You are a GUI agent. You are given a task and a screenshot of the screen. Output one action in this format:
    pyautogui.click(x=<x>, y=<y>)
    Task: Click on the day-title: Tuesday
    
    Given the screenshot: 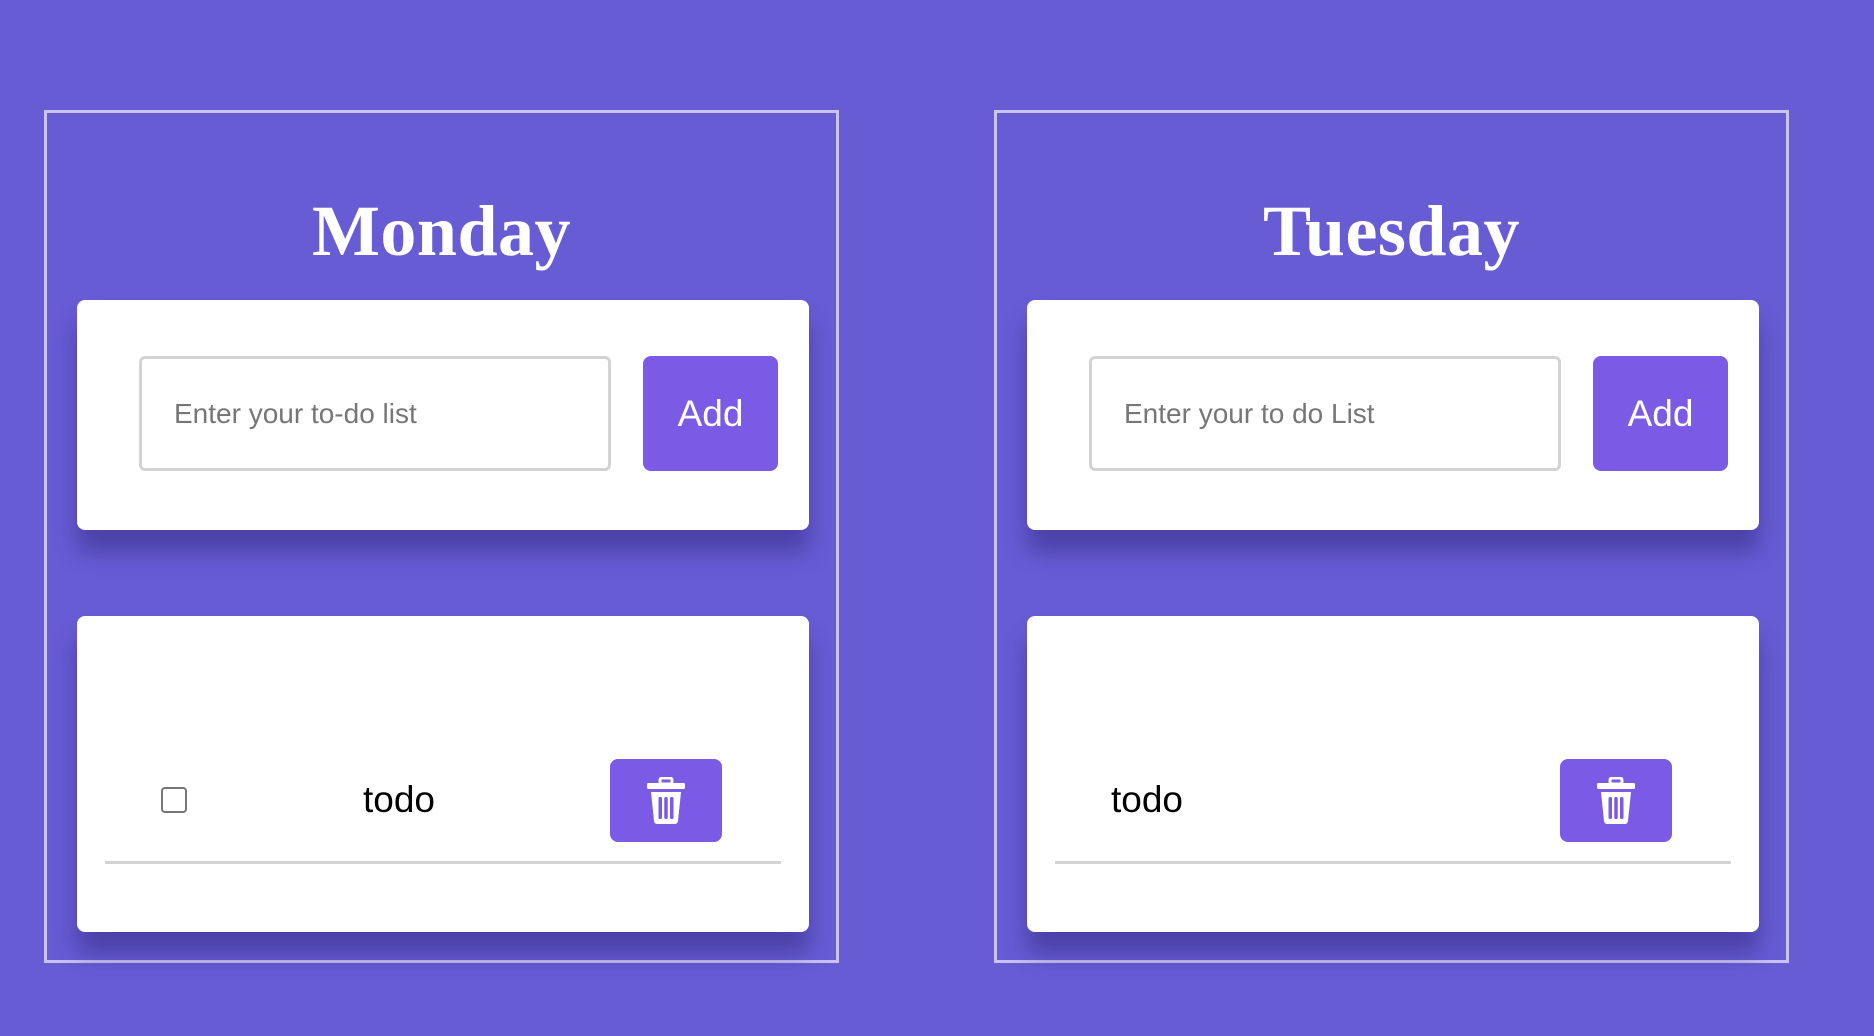 What is the action you would take?
    pyautogui.click(x=1391, y=231)
    